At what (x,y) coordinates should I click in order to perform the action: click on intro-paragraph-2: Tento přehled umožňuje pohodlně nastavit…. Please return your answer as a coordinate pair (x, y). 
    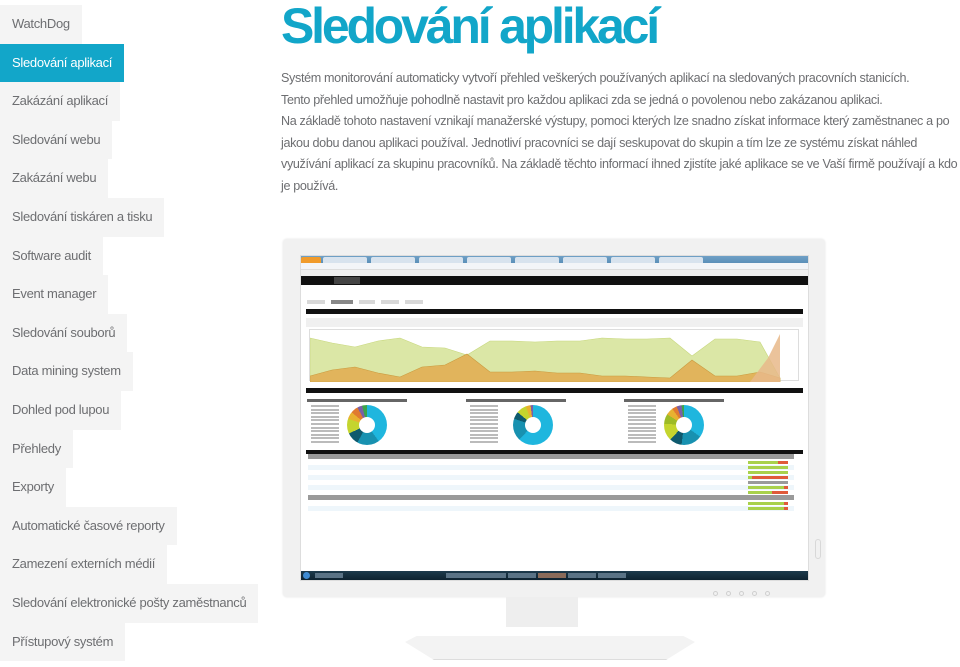
    Looking at the image, I should click on (582, 99).